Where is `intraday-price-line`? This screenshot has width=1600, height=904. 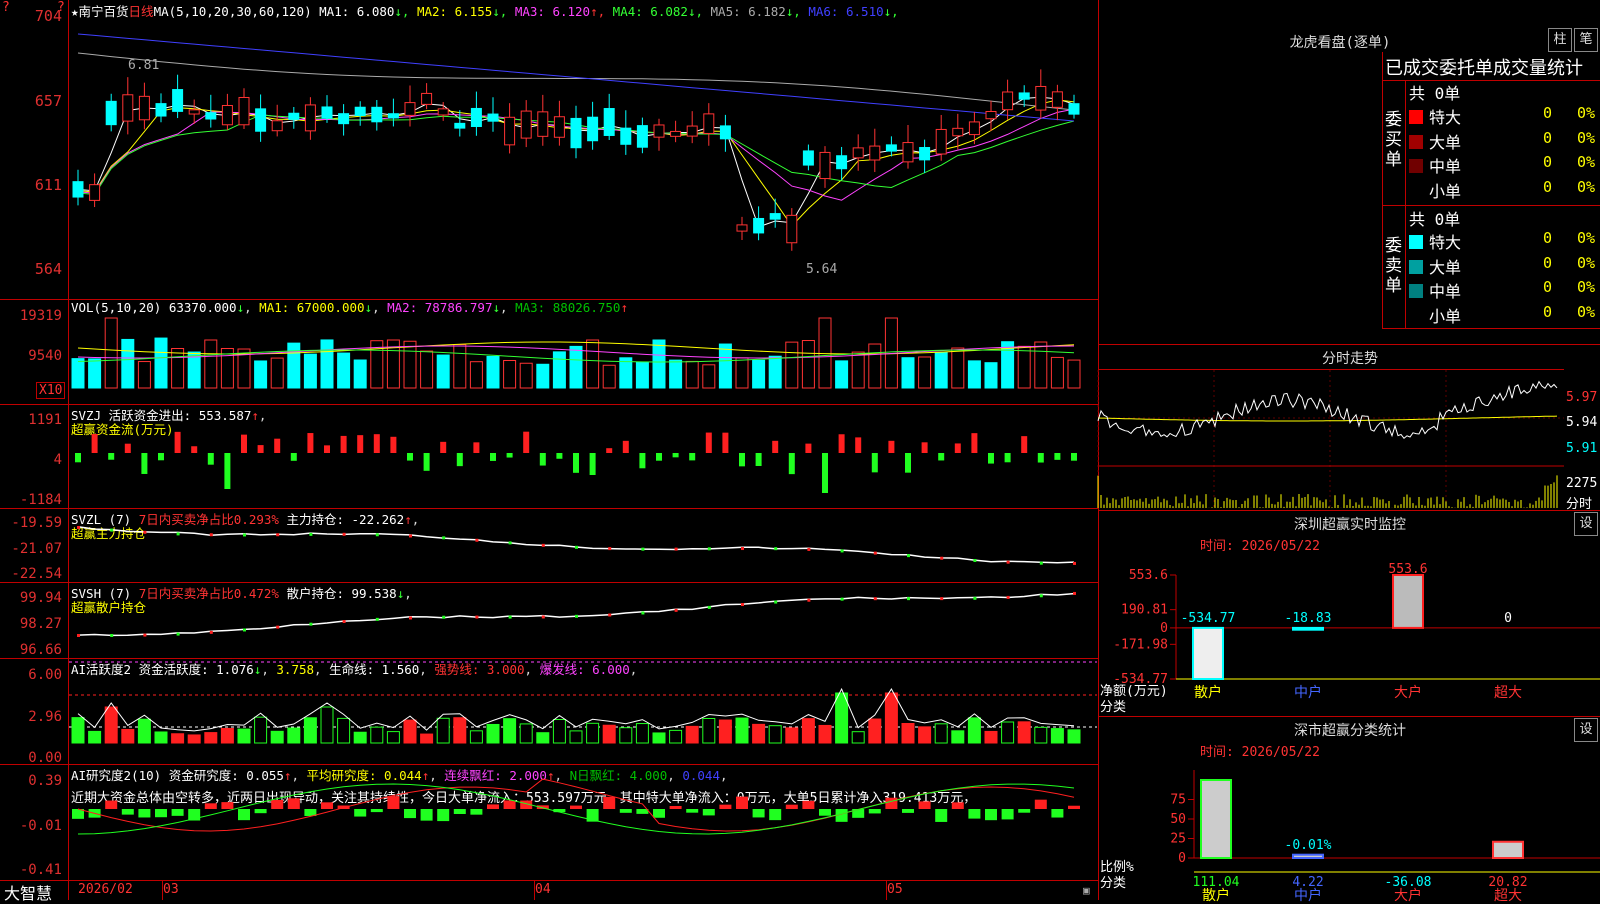 intraday-price-line is located at coordinates (1327, 410).